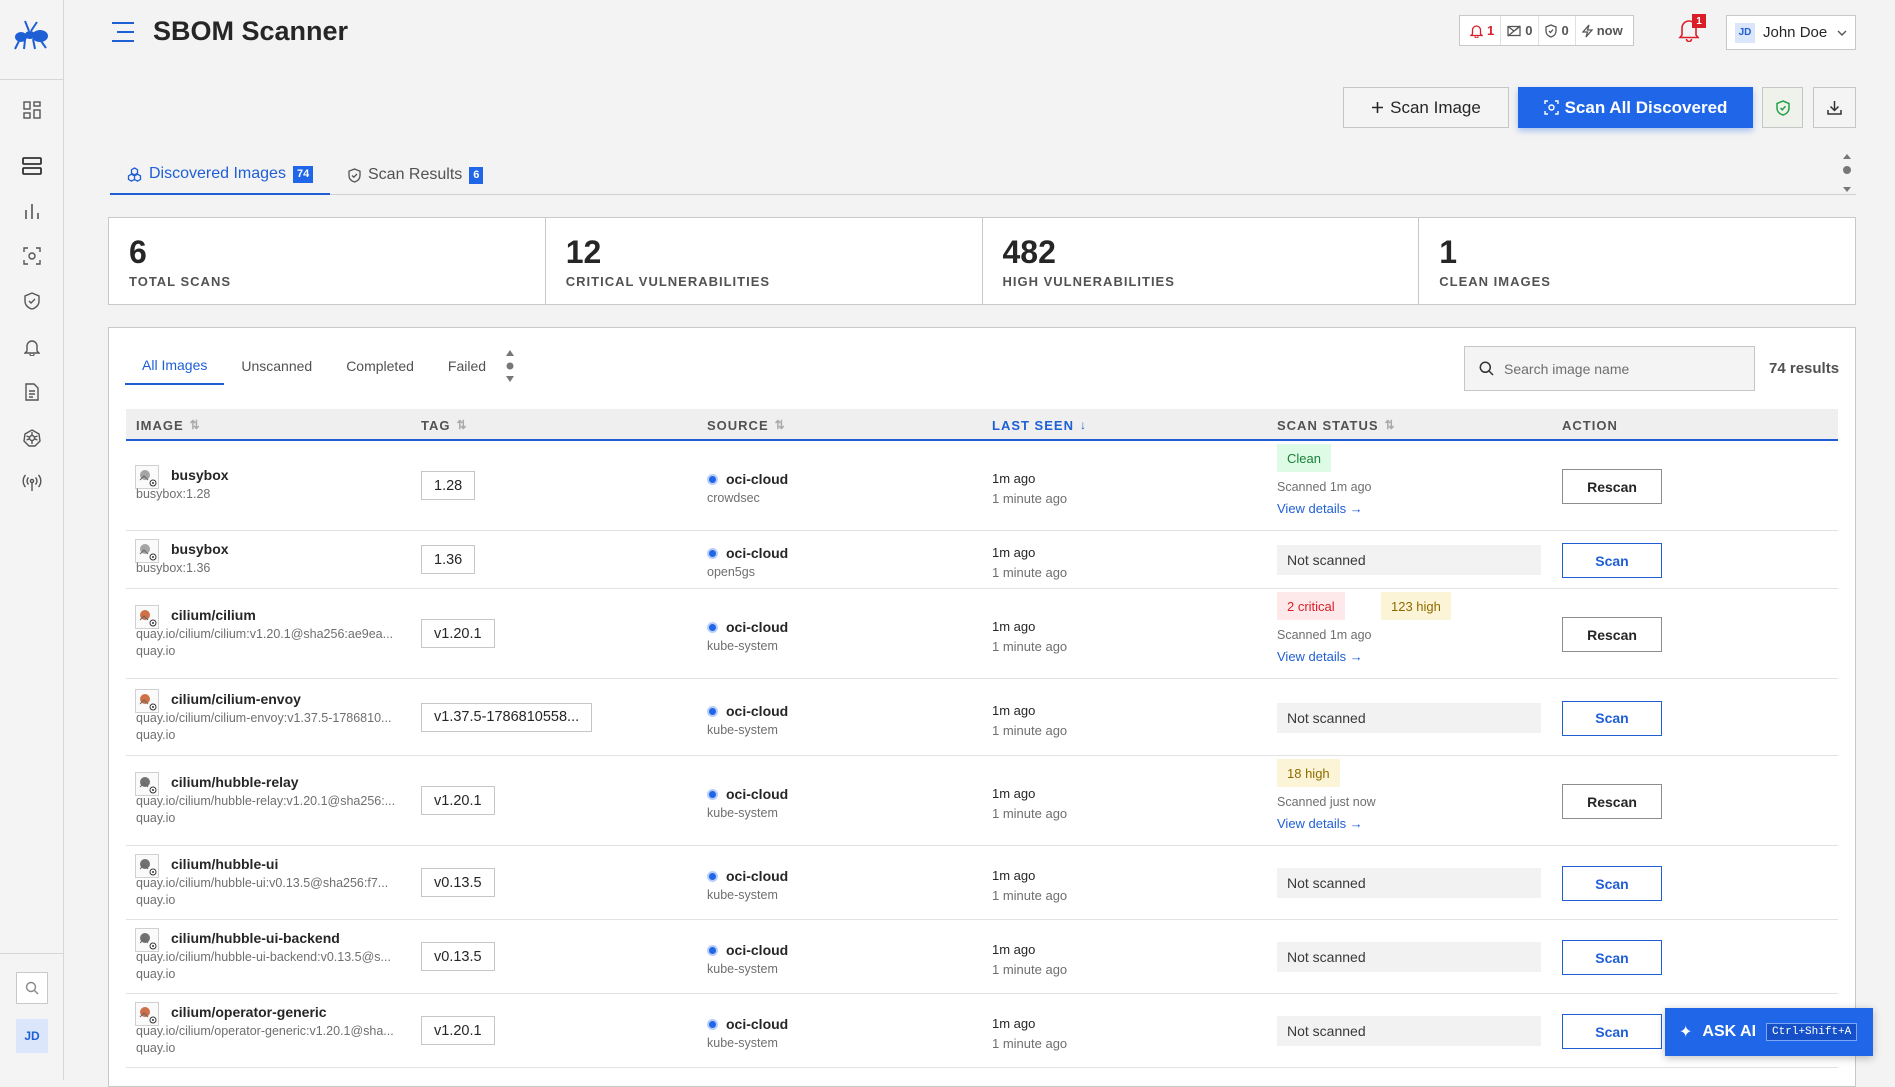 The image size is (1895, 1087). Describe the element at coordinates (123, 32) in the screenshot. I see `menu-toggle-icon` at that location.